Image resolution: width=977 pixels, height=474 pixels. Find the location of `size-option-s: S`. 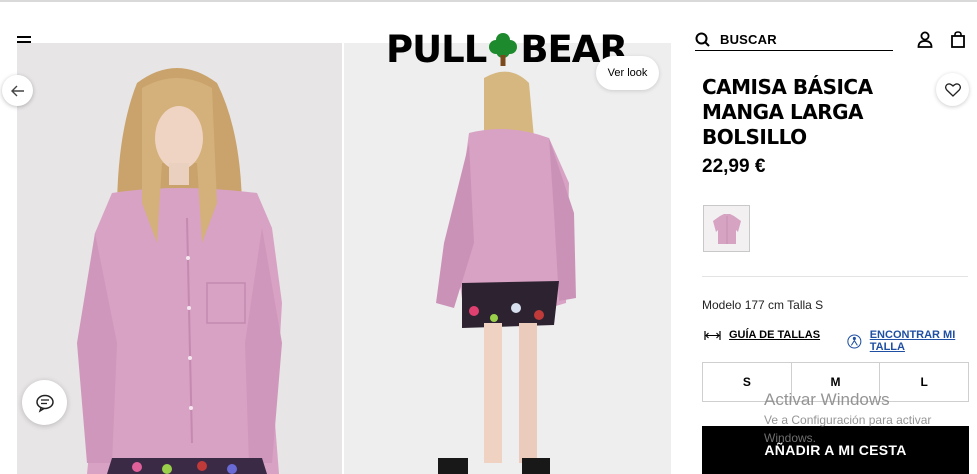

size-option-s: S is located at coordinates (747, 382).